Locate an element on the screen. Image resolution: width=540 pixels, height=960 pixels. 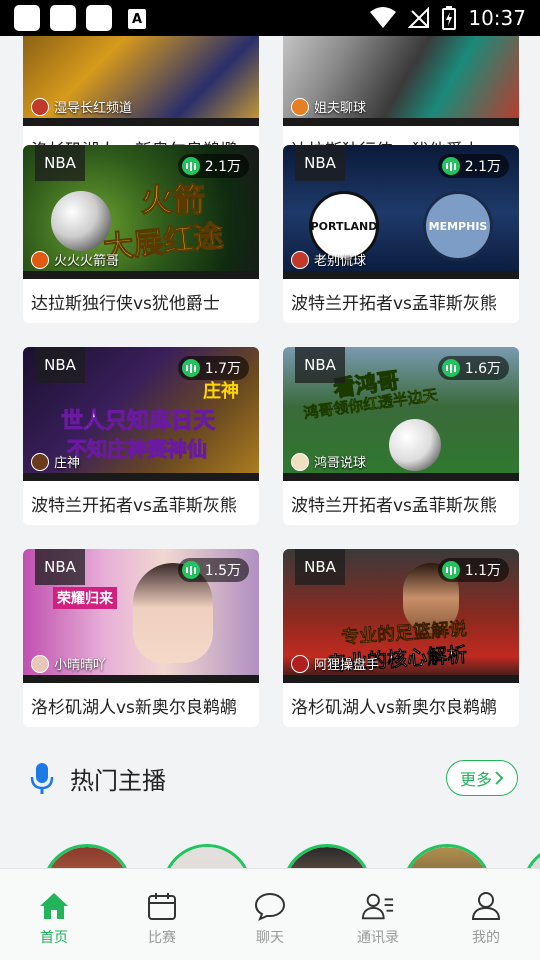
match-title: 达拉斯独行侠vs犹他爵士 is located at coordinates (125, 303).